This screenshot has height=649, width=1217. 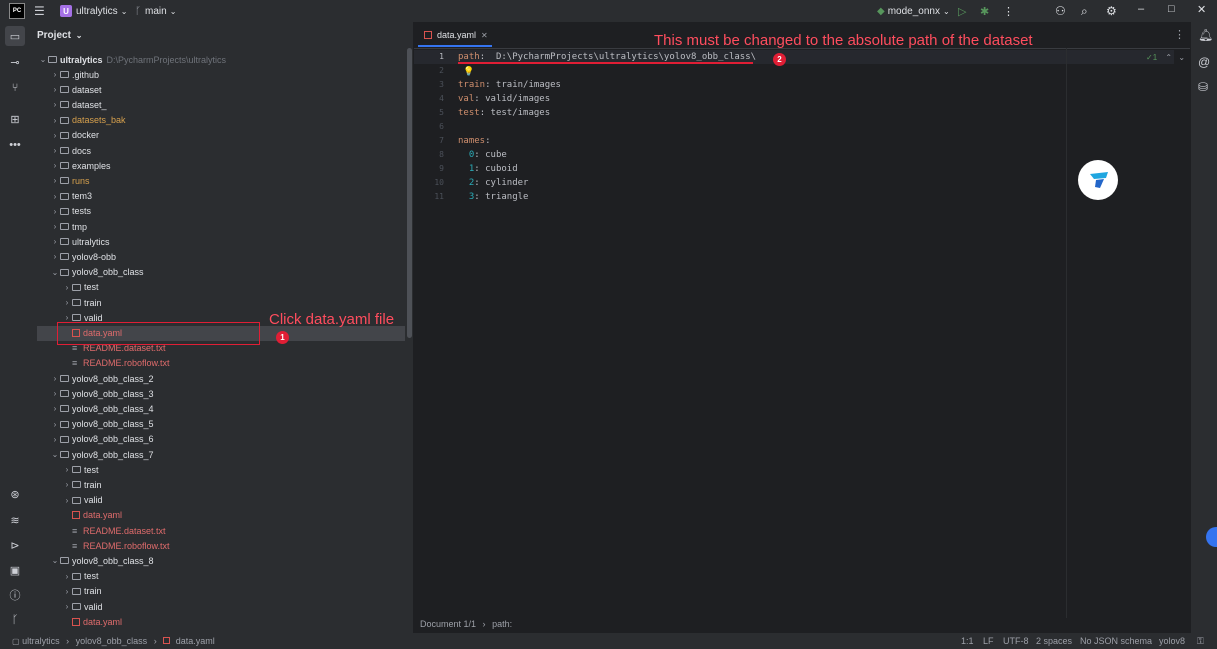 I want to click on python-interpreter: yolov8, so click(x=1172, y=641).